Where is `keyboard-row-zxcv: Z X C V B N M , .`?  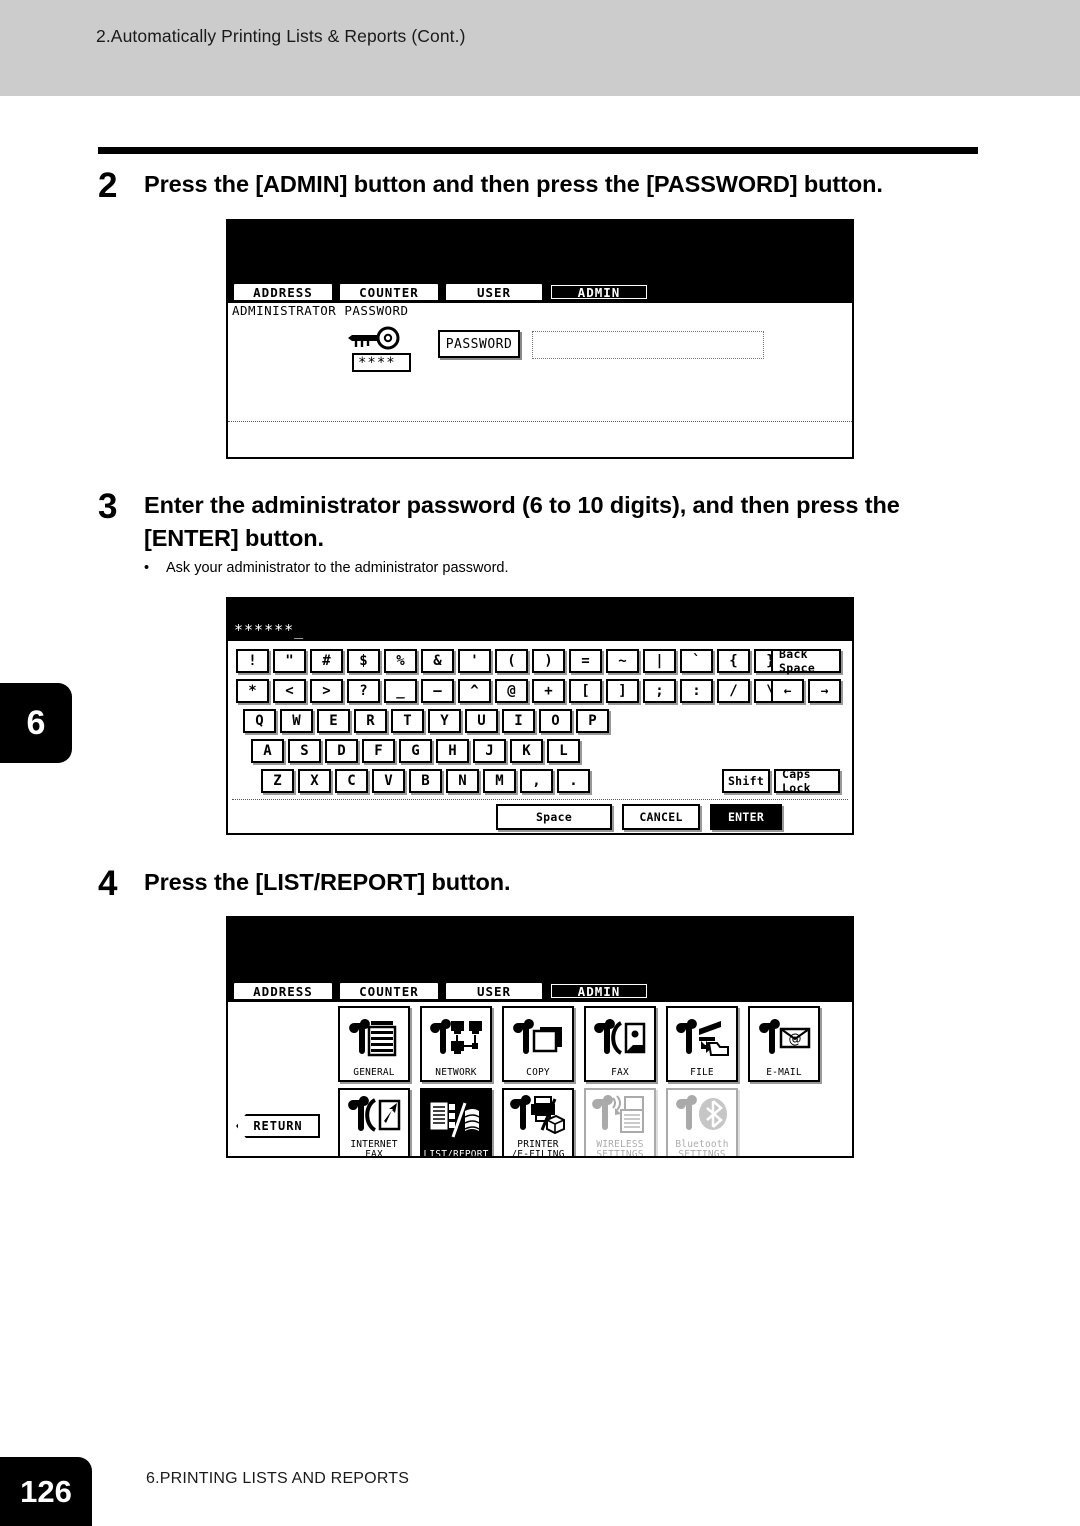
keyboard-row-zxcv: Z X C V B N M , . is located at coordinates (427, 781).